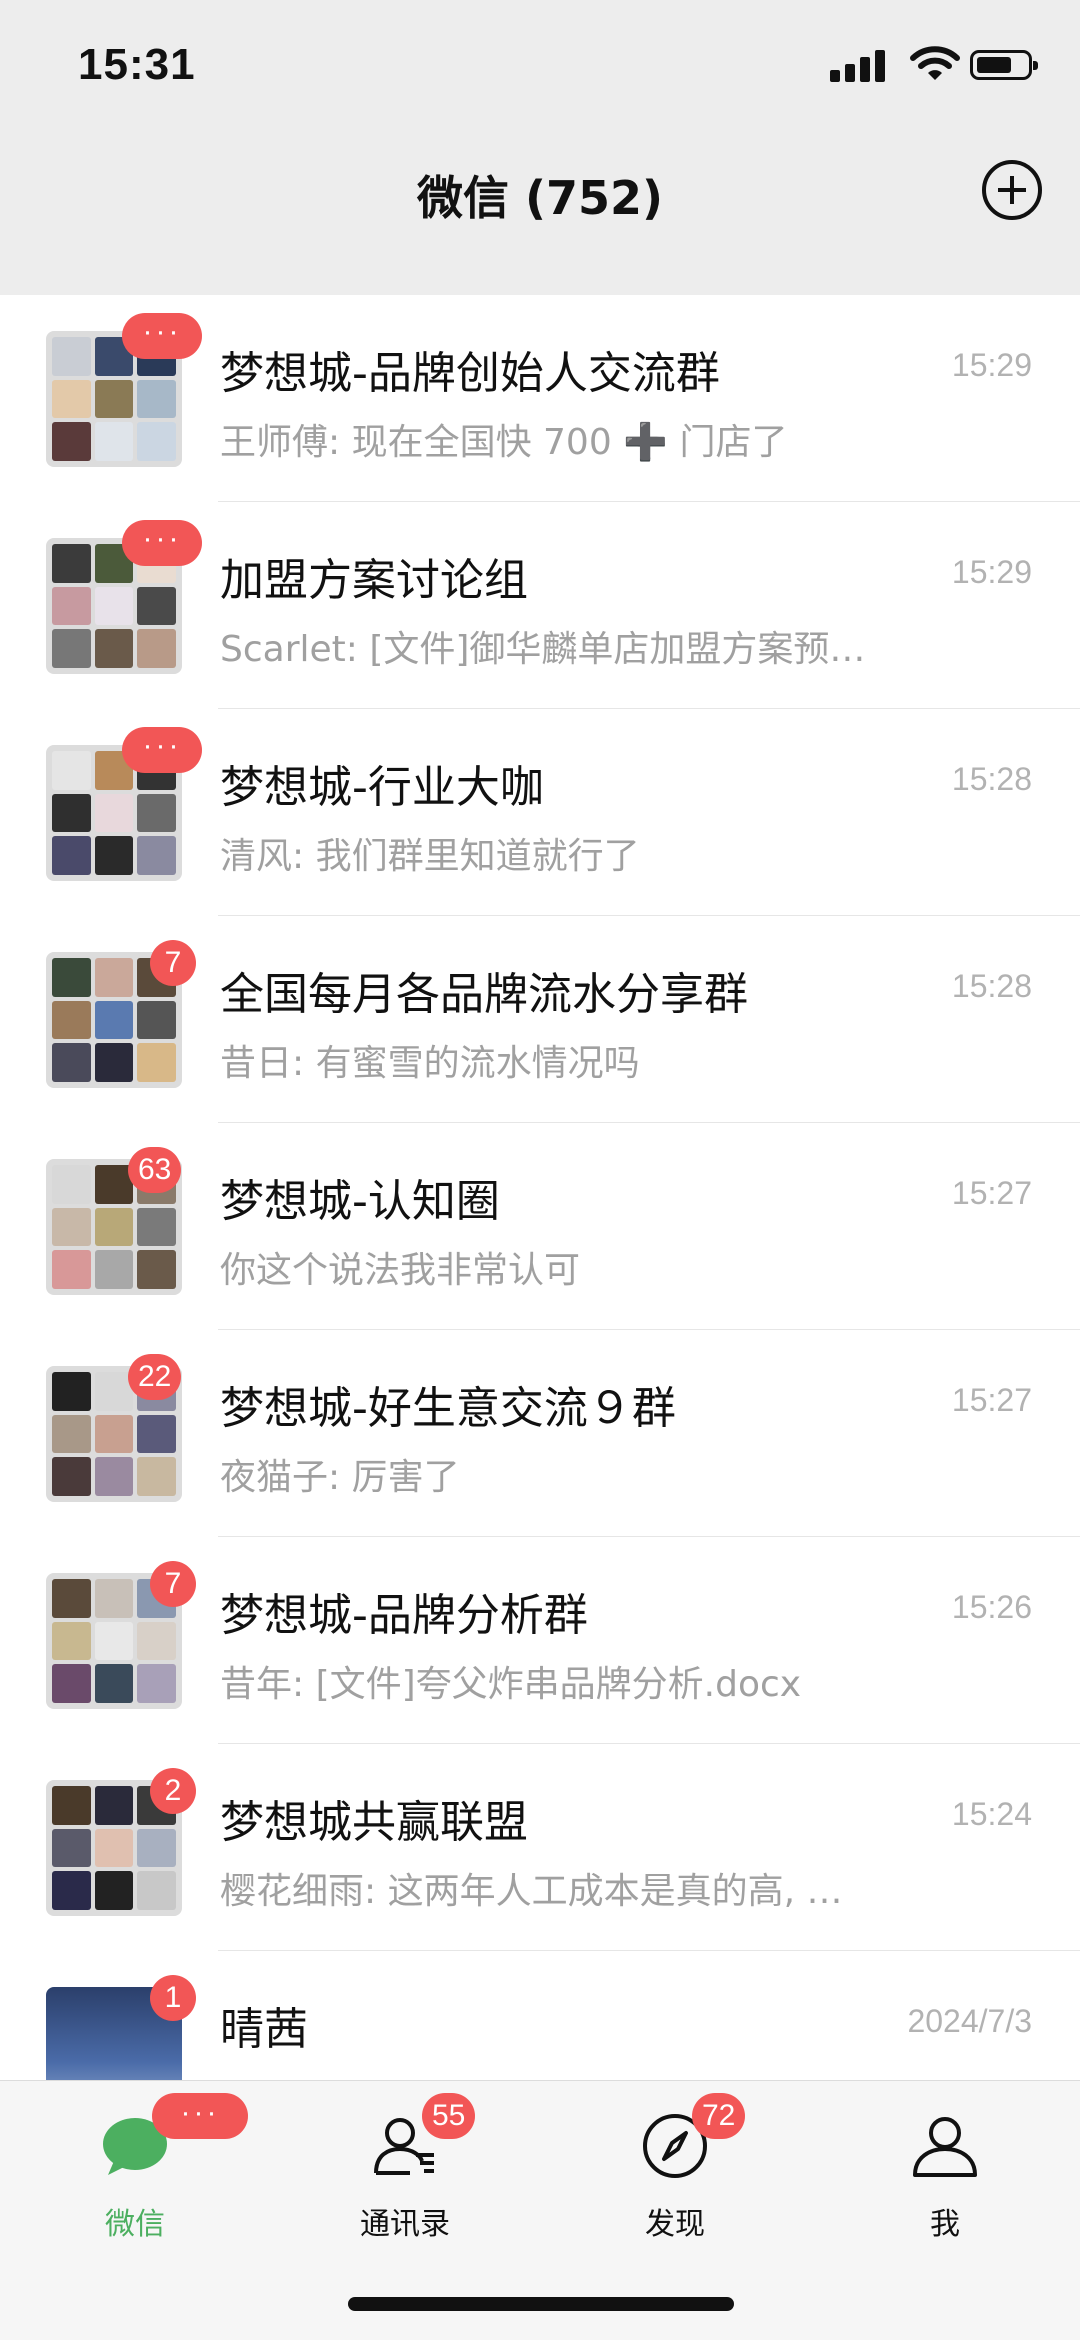 This screenshot has width=1080, height=2340. I want to click on chat-time: 2024/7/3, so click(969, 2021).